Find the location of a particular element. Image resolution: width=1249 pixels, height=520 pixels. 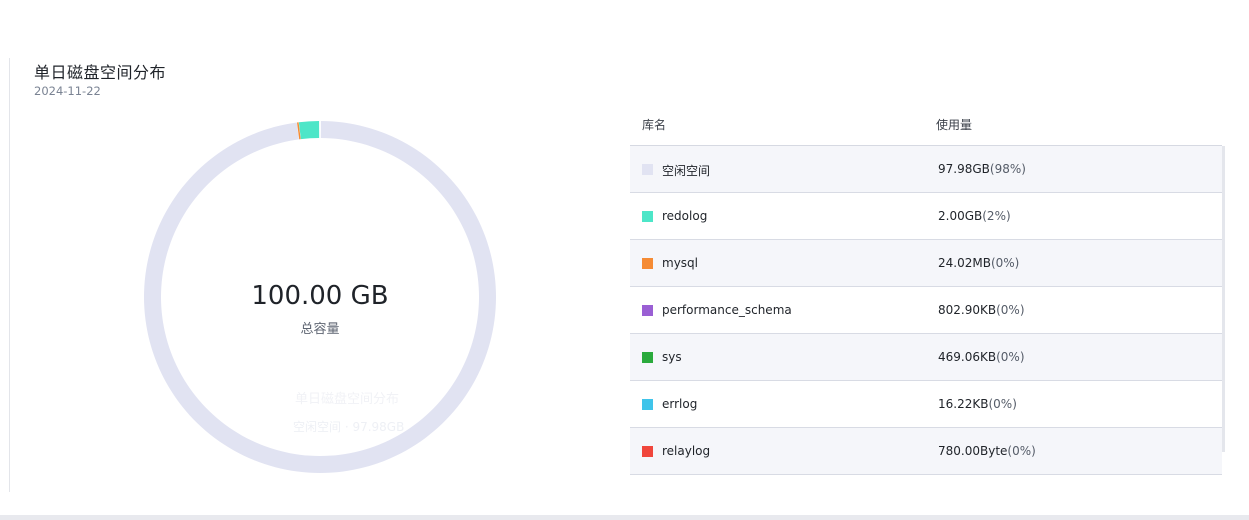

row-db-name: redolog is located at coordinates (685, 216).